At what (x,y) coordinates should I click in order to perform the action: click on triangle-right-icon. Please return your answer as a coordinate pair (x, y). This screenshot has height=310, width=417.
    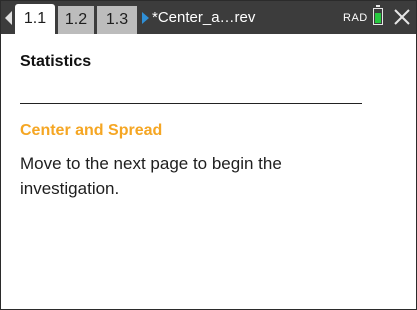
    Looking at the image, I should click on (145, 18).